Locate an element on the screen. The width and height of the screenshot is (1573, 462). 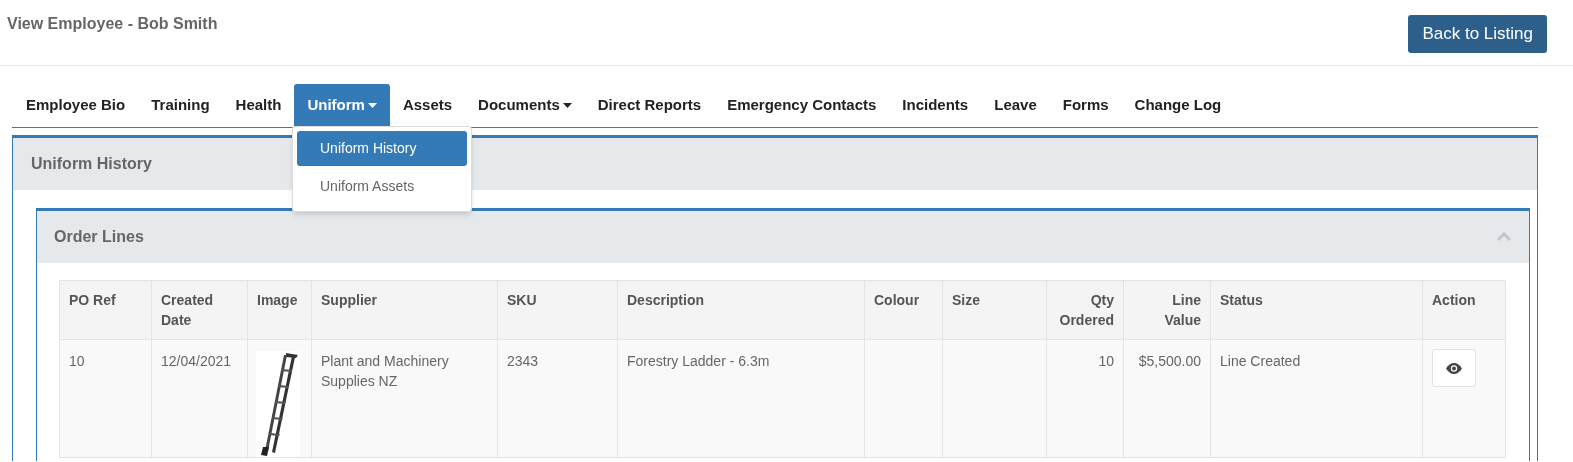
eye-icon is located at coordinates (1454, 368).